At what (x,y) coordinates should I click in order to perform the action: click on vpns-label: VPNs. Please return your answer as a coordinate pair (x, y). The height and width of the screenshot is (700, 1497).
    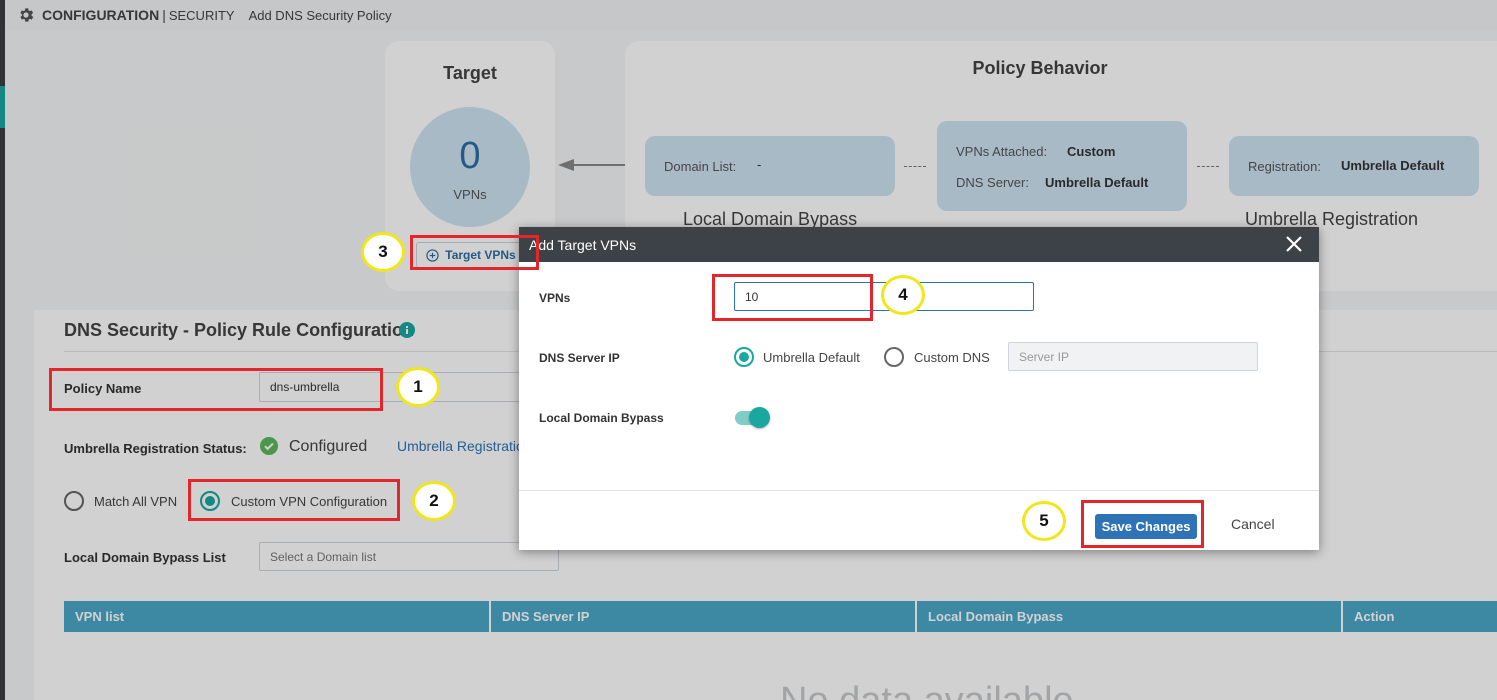
    Looking at the image, I should click on (555, 298).